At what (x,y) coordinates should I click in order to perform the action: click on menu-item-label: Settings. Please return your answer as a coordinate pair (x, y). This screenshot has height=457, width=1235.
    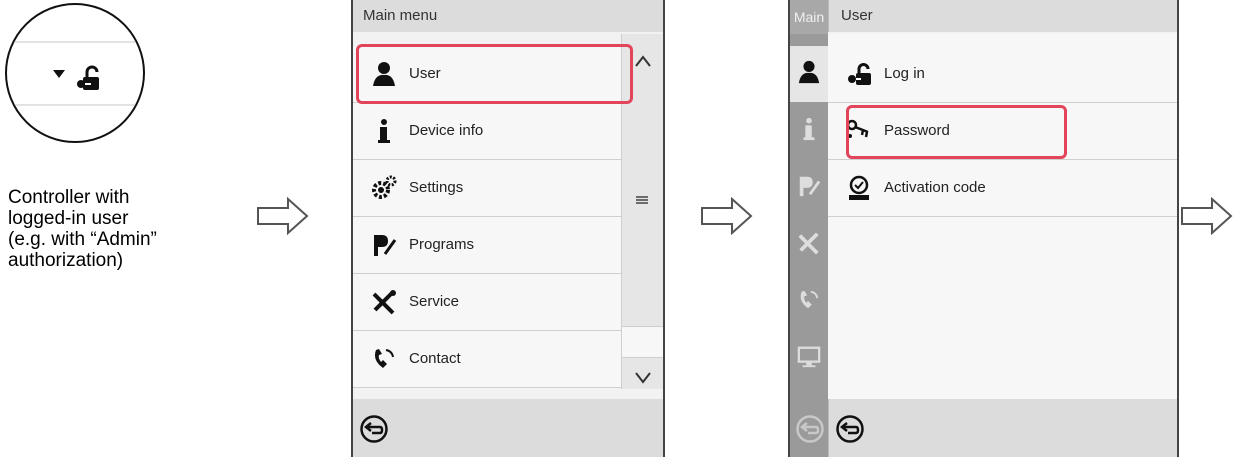
    Looking at the image, I should click on (436, 187).